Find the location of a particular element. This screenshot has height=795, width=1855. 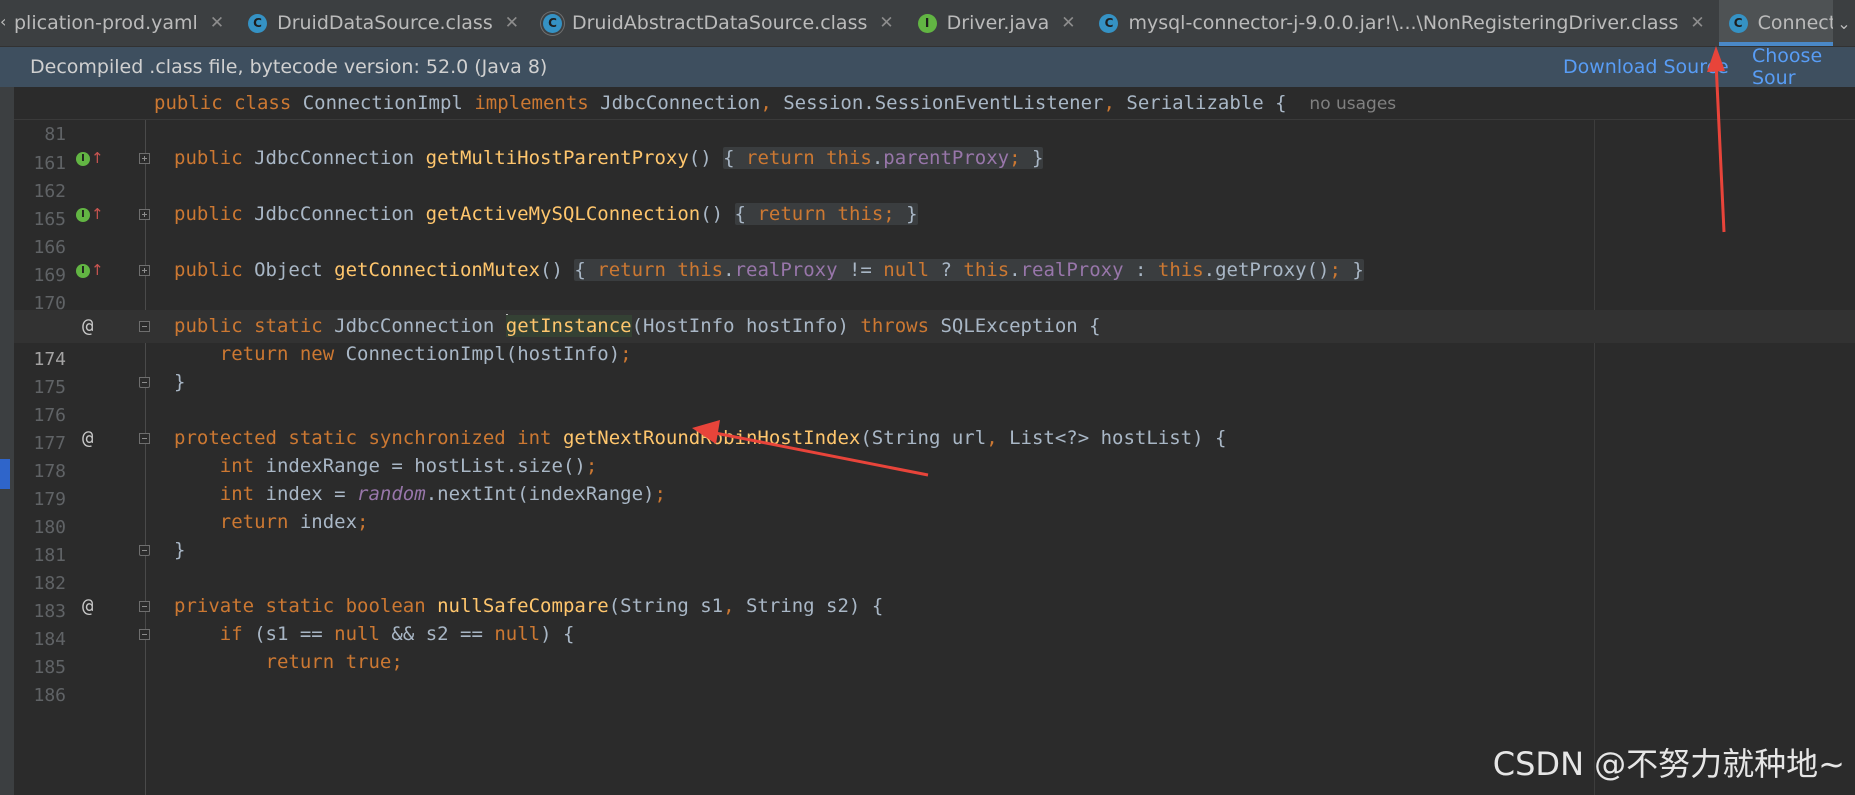

watermark: CSDN @不努力就种地~ is located at coordinates (1668, 764).